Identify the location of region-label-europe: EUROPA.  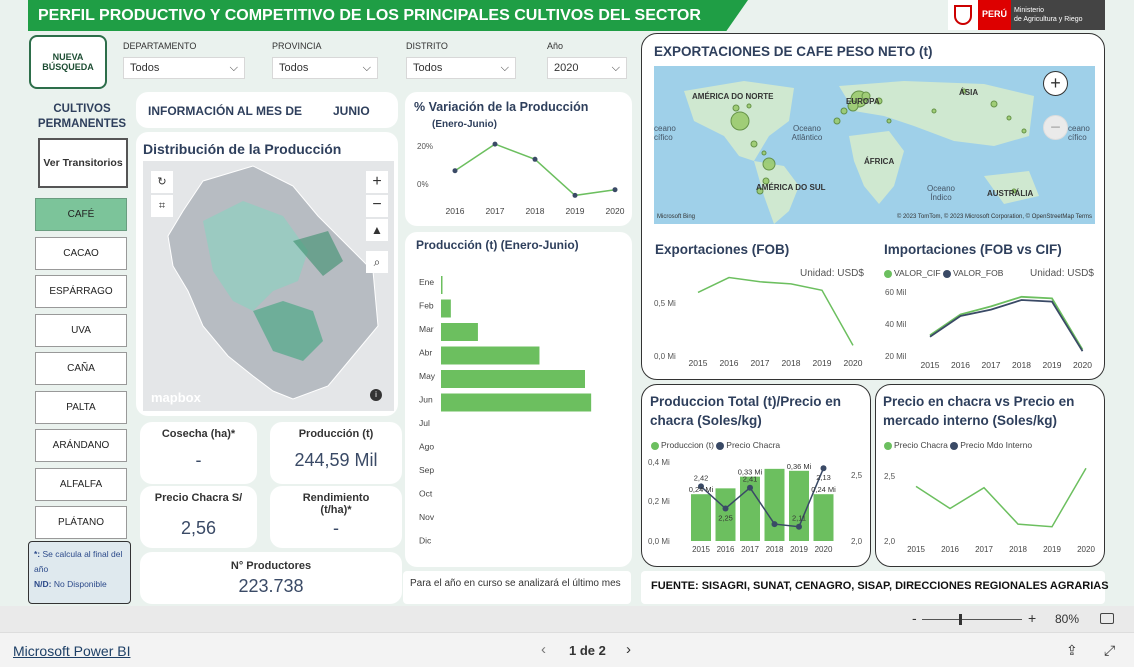
(863, 101).